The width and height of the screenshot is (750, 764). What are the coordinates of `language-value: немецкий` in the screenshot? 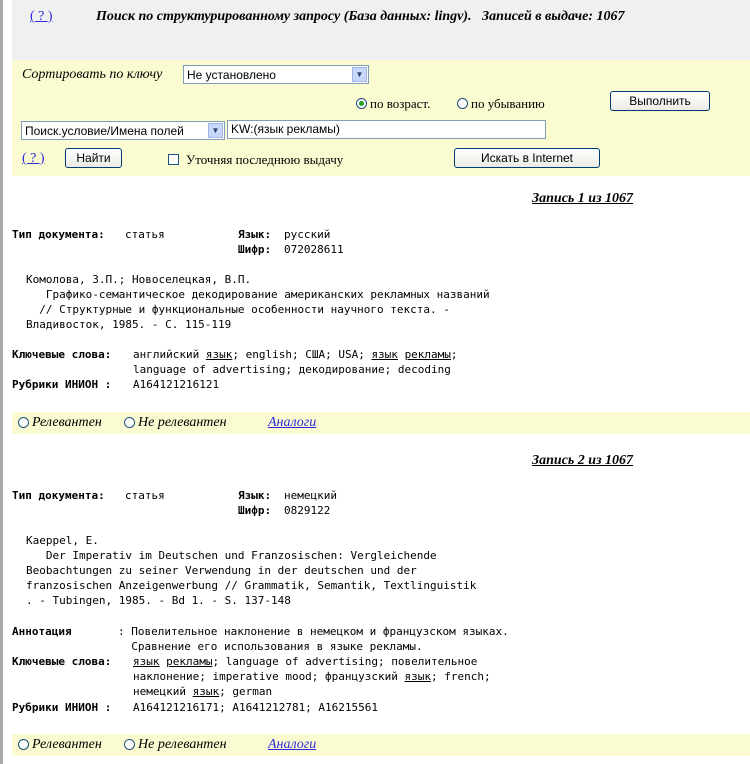 It's located at (310, 495).